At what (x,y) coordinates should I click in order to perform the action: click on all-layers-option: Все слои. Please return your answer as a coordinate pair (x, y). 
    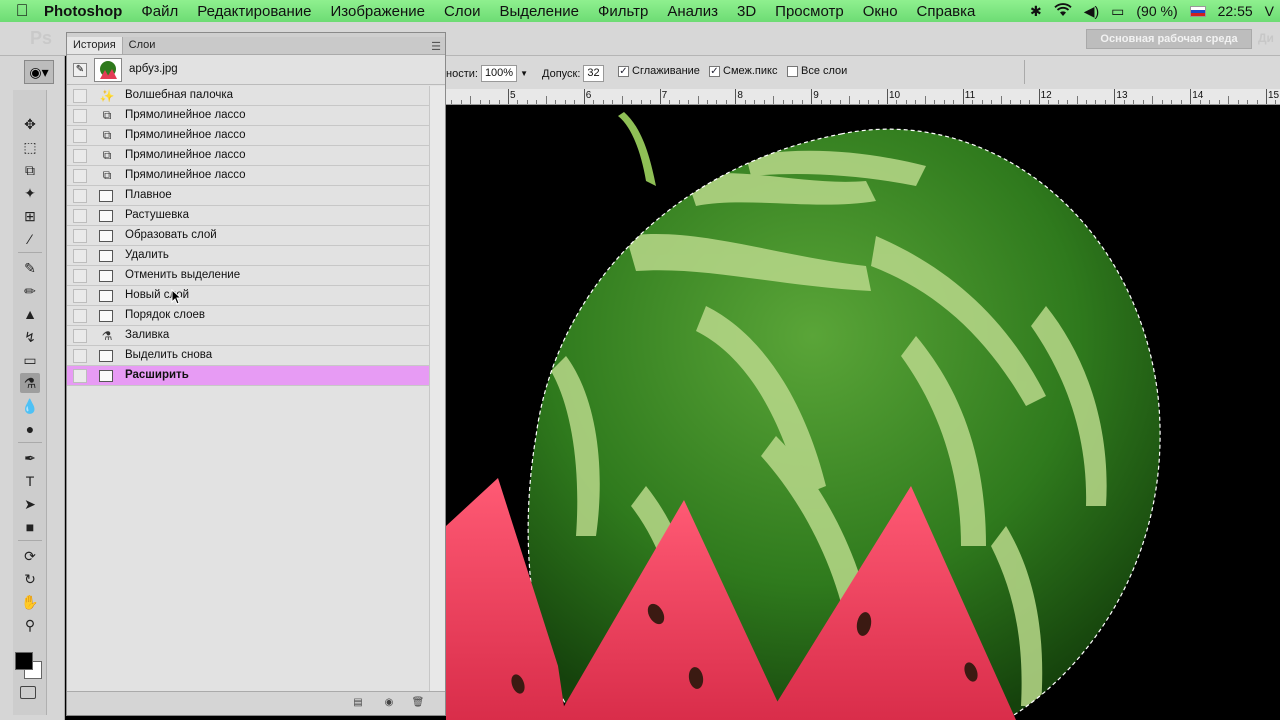
    Looking at the image, I should click on (817, 71).